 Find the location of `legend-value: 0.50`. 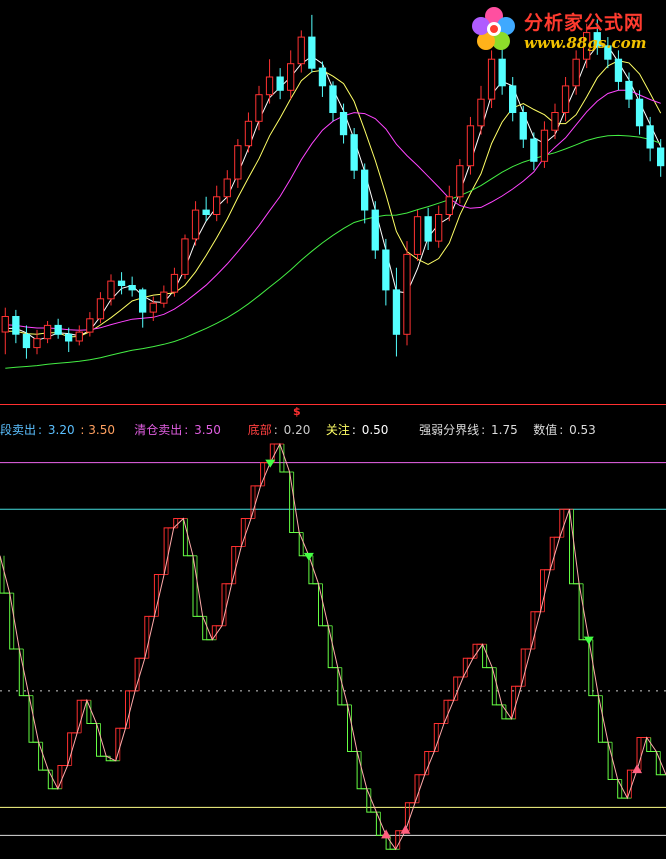

legend-value: 0.50 is located at coordinates (375, 430).